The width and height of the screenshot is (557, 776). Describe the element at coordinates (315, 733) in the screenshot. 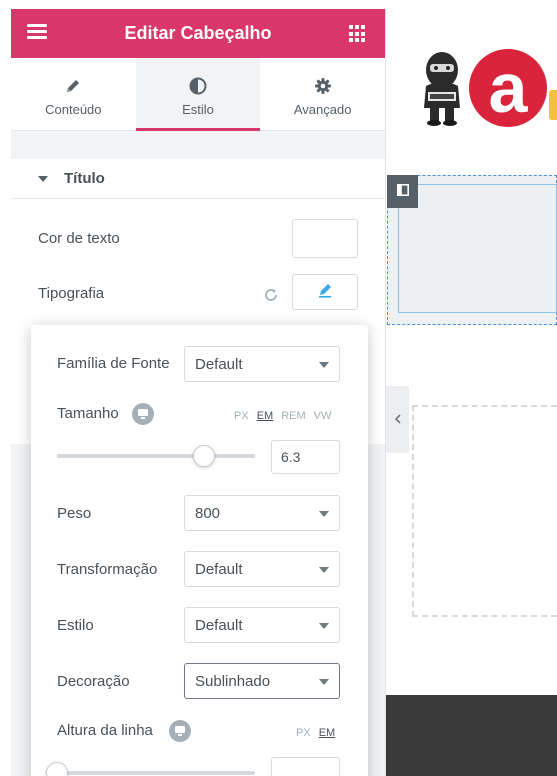

I see `line-height-units: PX EM` at that location.